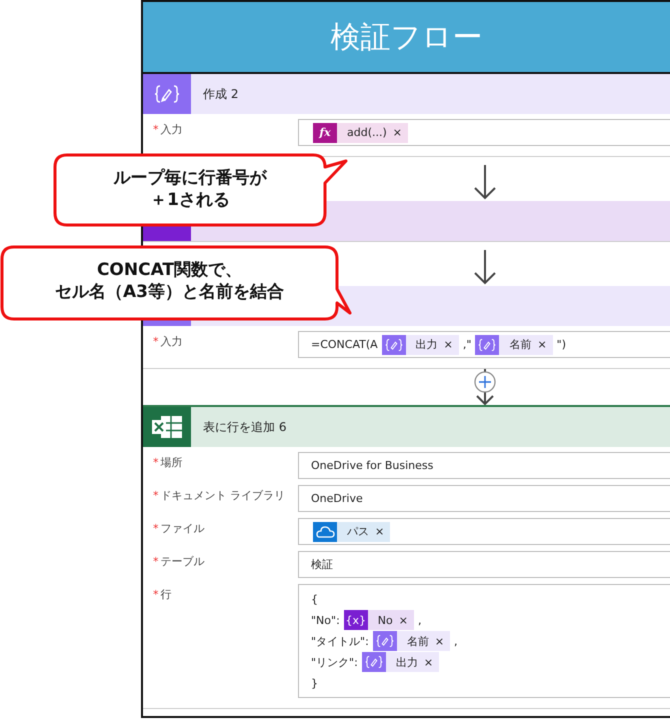  I want to click on callout-text: ＋1される, so click(190, 200).